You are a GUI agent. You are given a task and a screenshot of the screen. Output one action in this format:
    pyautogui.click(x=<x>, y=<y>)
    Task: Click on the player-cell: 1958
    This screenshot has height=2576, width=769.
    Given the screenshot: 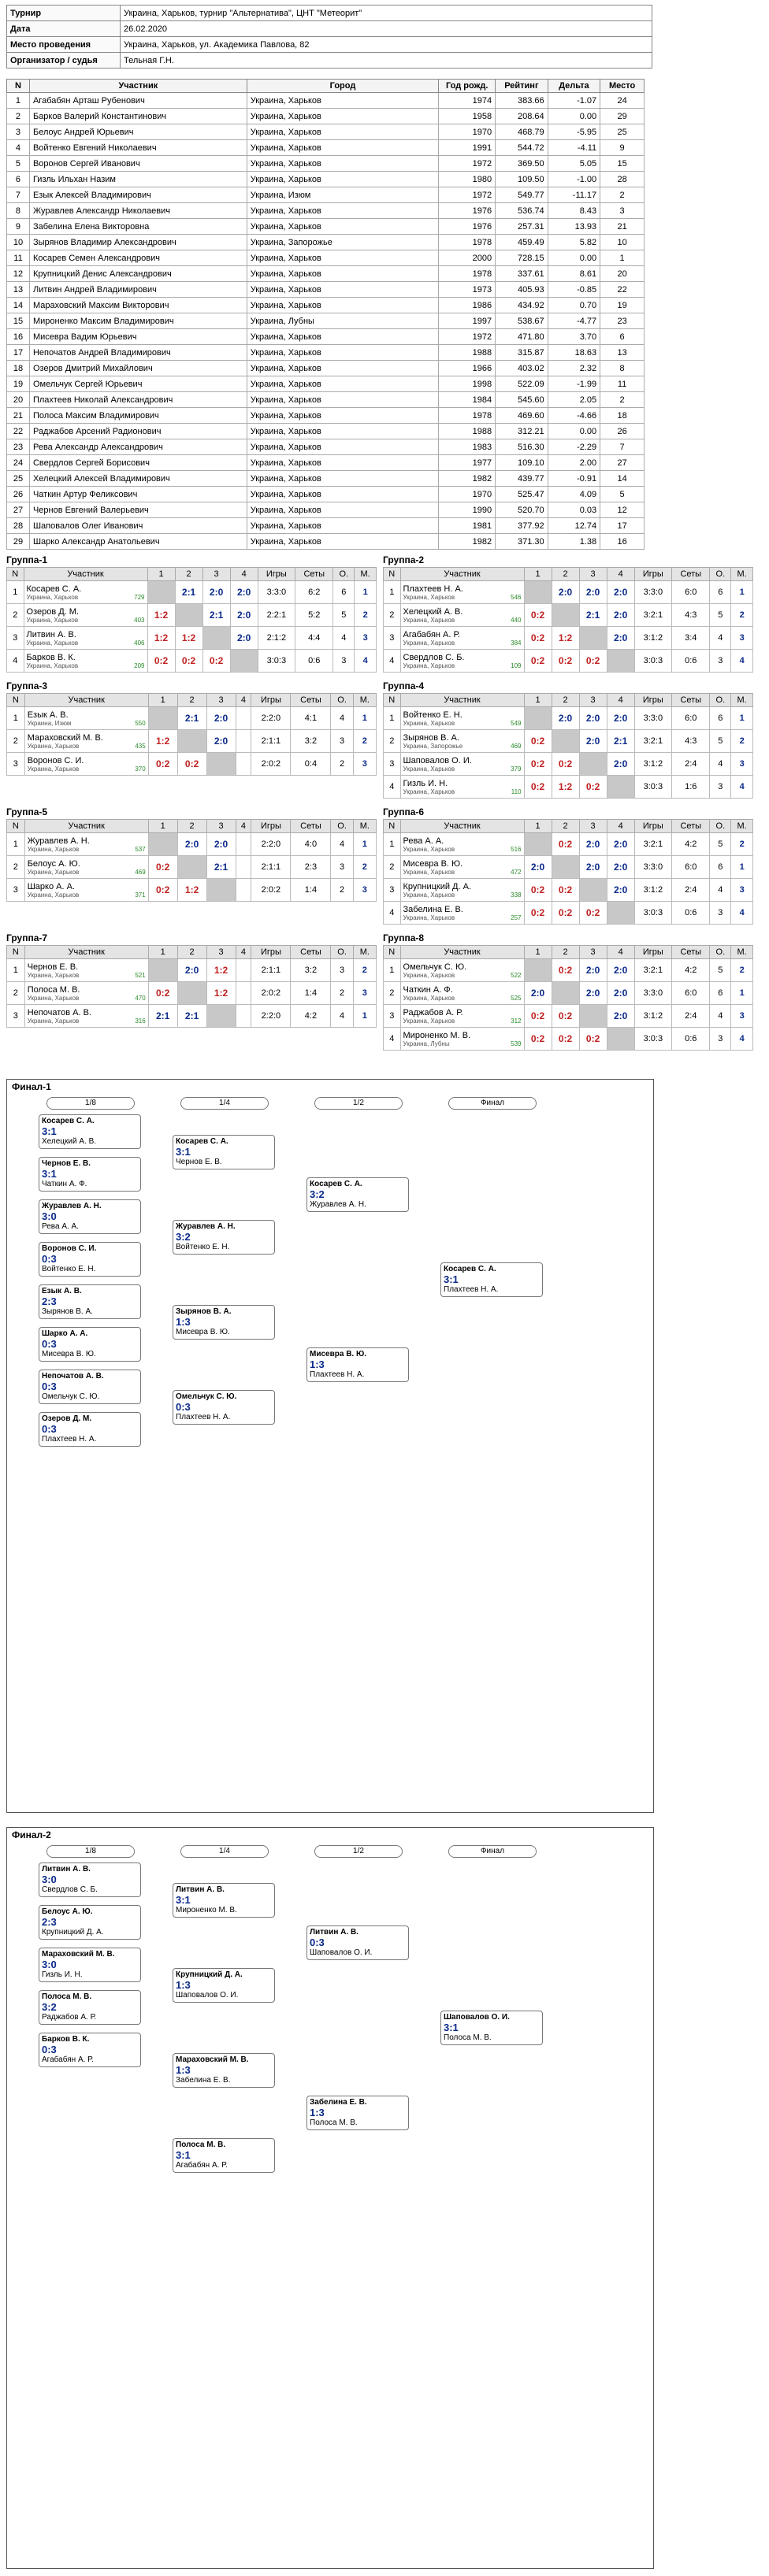 What is the action you would take?
    pyautogui.click(x=467, y=116)
    